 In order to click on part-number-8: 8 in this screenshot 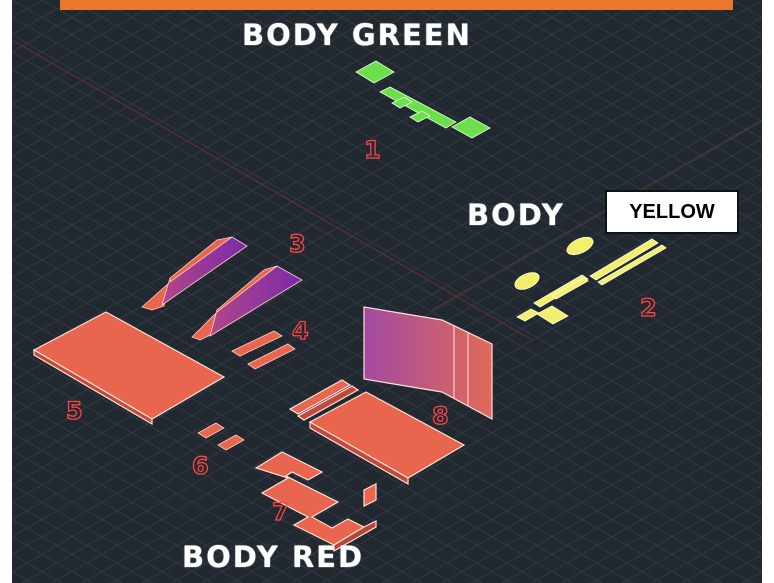, I will do `click(440, 415)`.